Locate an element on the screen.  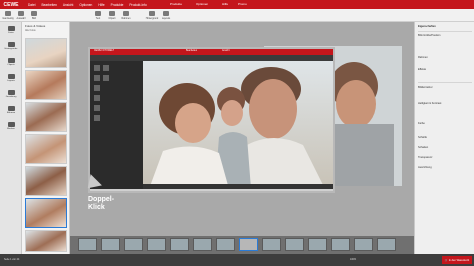
menu-right-hilfe: Hilfe is located at coordinates (225, 4).